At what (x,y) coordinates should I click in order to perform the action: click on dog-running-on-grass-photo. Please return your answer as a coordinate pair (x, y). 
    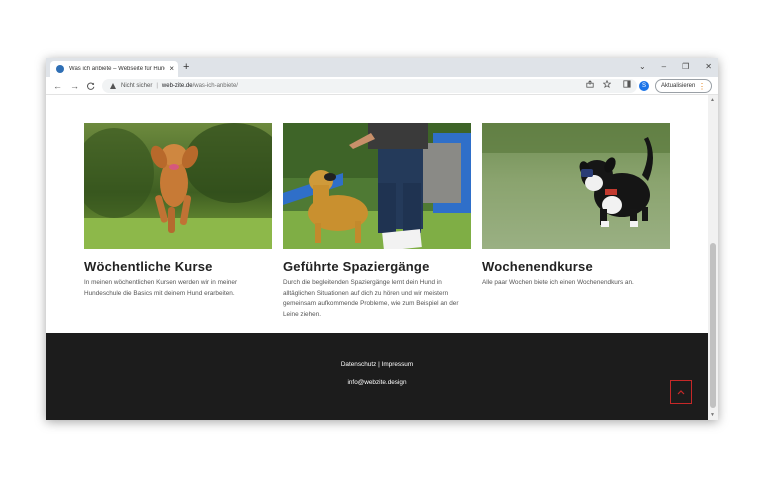
    Looking at the image, I should click on (178, 186).